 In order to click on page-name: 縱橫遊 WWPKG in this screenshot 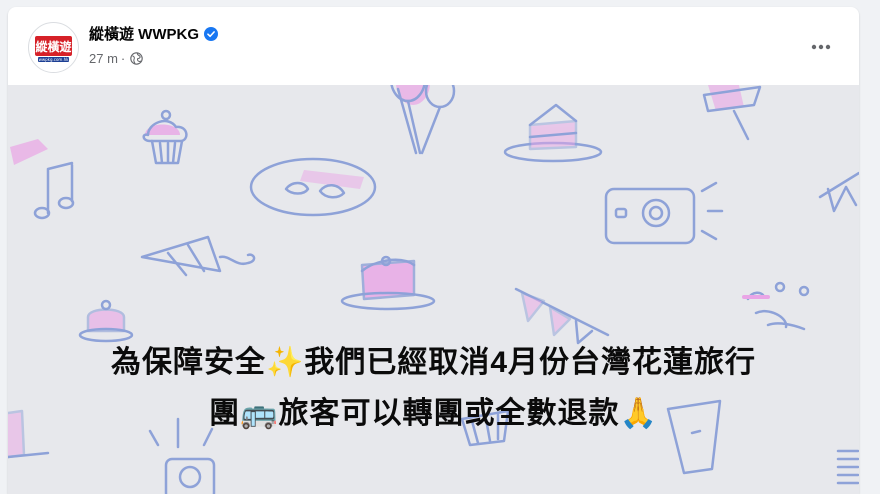, I will do `click(144, 33)`.